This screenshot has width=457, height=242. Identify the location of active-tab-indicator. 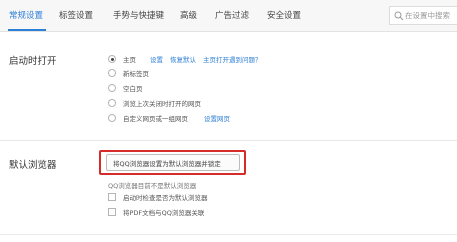
(27, 30).